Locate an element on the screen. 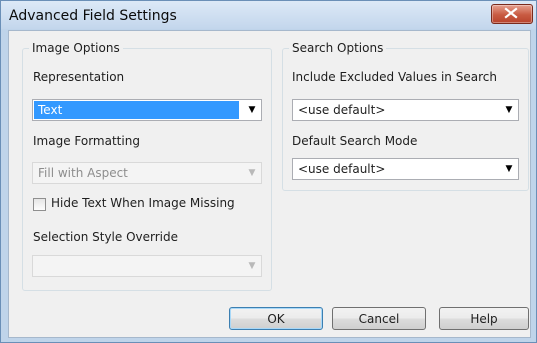  image-formatting-dropdown: Fill with Aspect ▼ is located at coordinates (147, 173).